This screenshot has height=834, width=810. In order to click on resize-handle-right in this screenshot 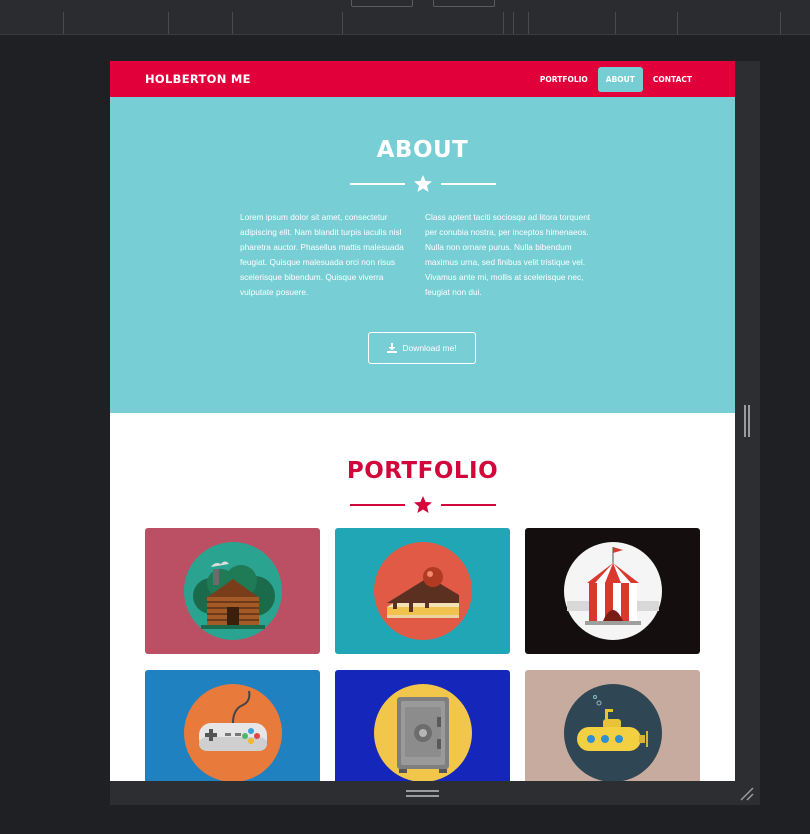, I will do `click(747, 421)`.